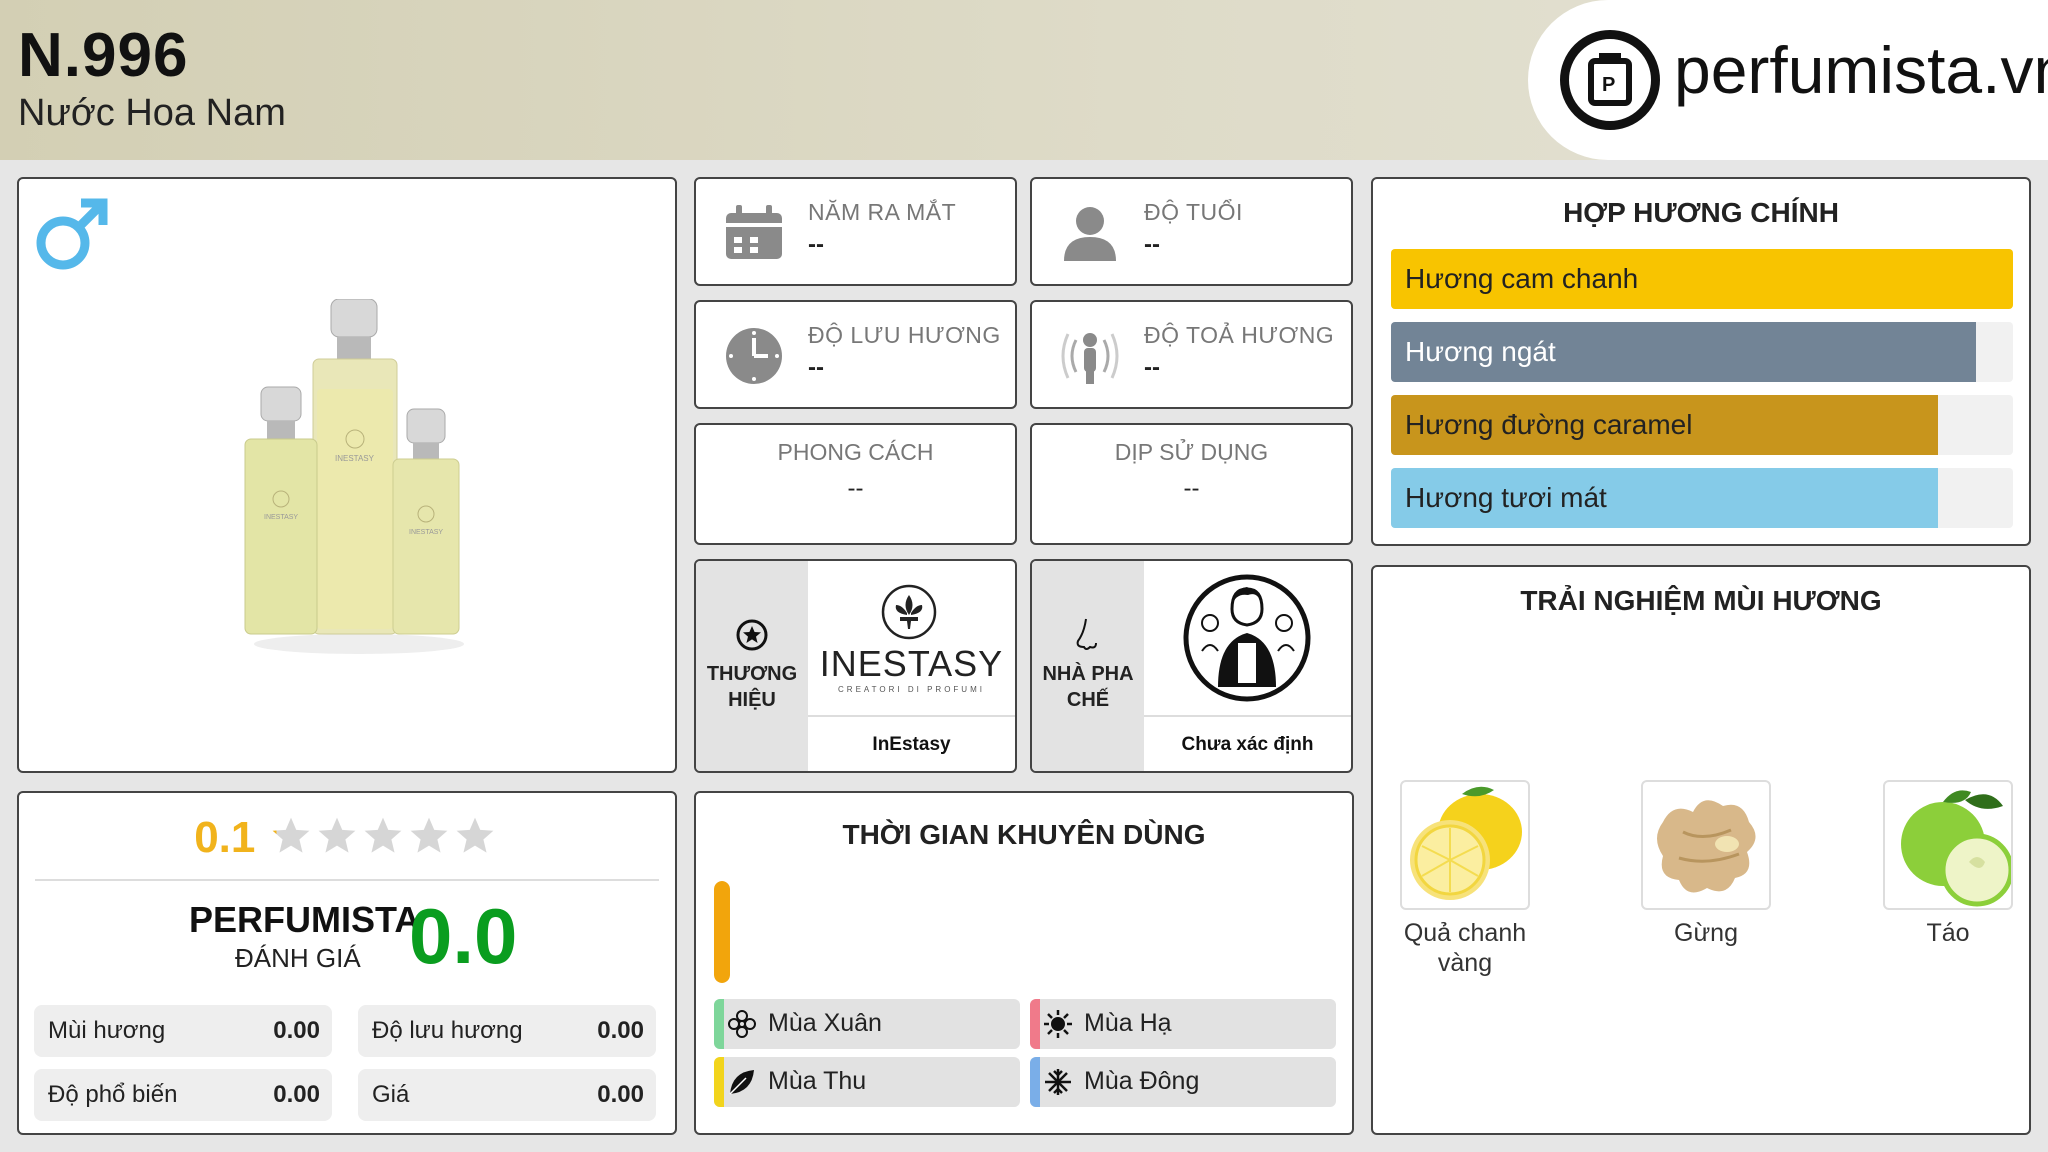  What do you see at coordinates (1191, 354) in the screenshot?
I see `sillage-card: ĐỘ TOẢ HƯƠNG --` at bounding box center [1191, 354].